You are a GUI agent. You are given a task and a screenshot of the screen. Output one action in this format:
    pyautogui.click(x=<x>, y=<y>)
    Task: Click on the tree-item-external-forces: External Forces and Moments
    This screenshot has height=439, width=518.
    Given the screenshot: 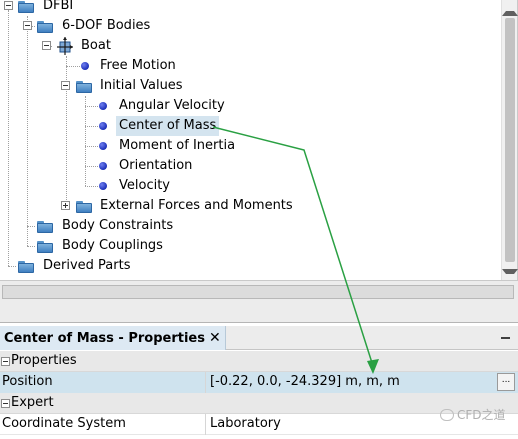 What is the action you would take?
    pyautogui.click(x=250, y=206)
    